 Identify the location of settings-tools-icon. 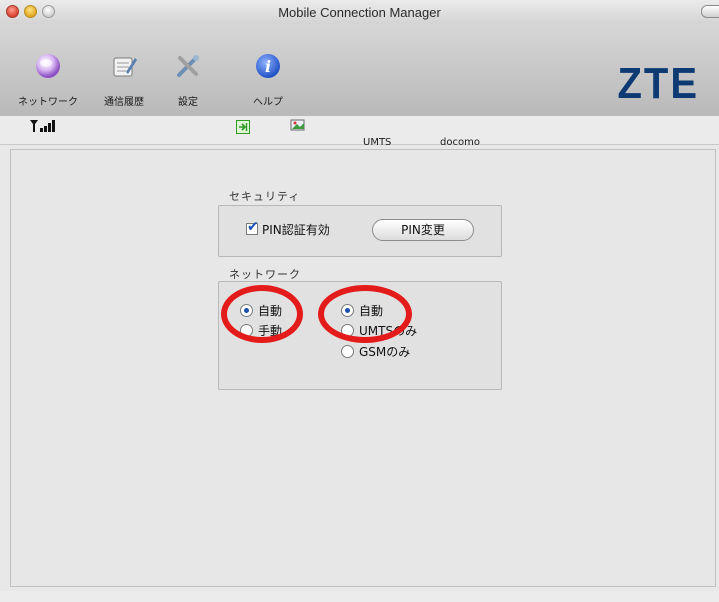
(188, 66).